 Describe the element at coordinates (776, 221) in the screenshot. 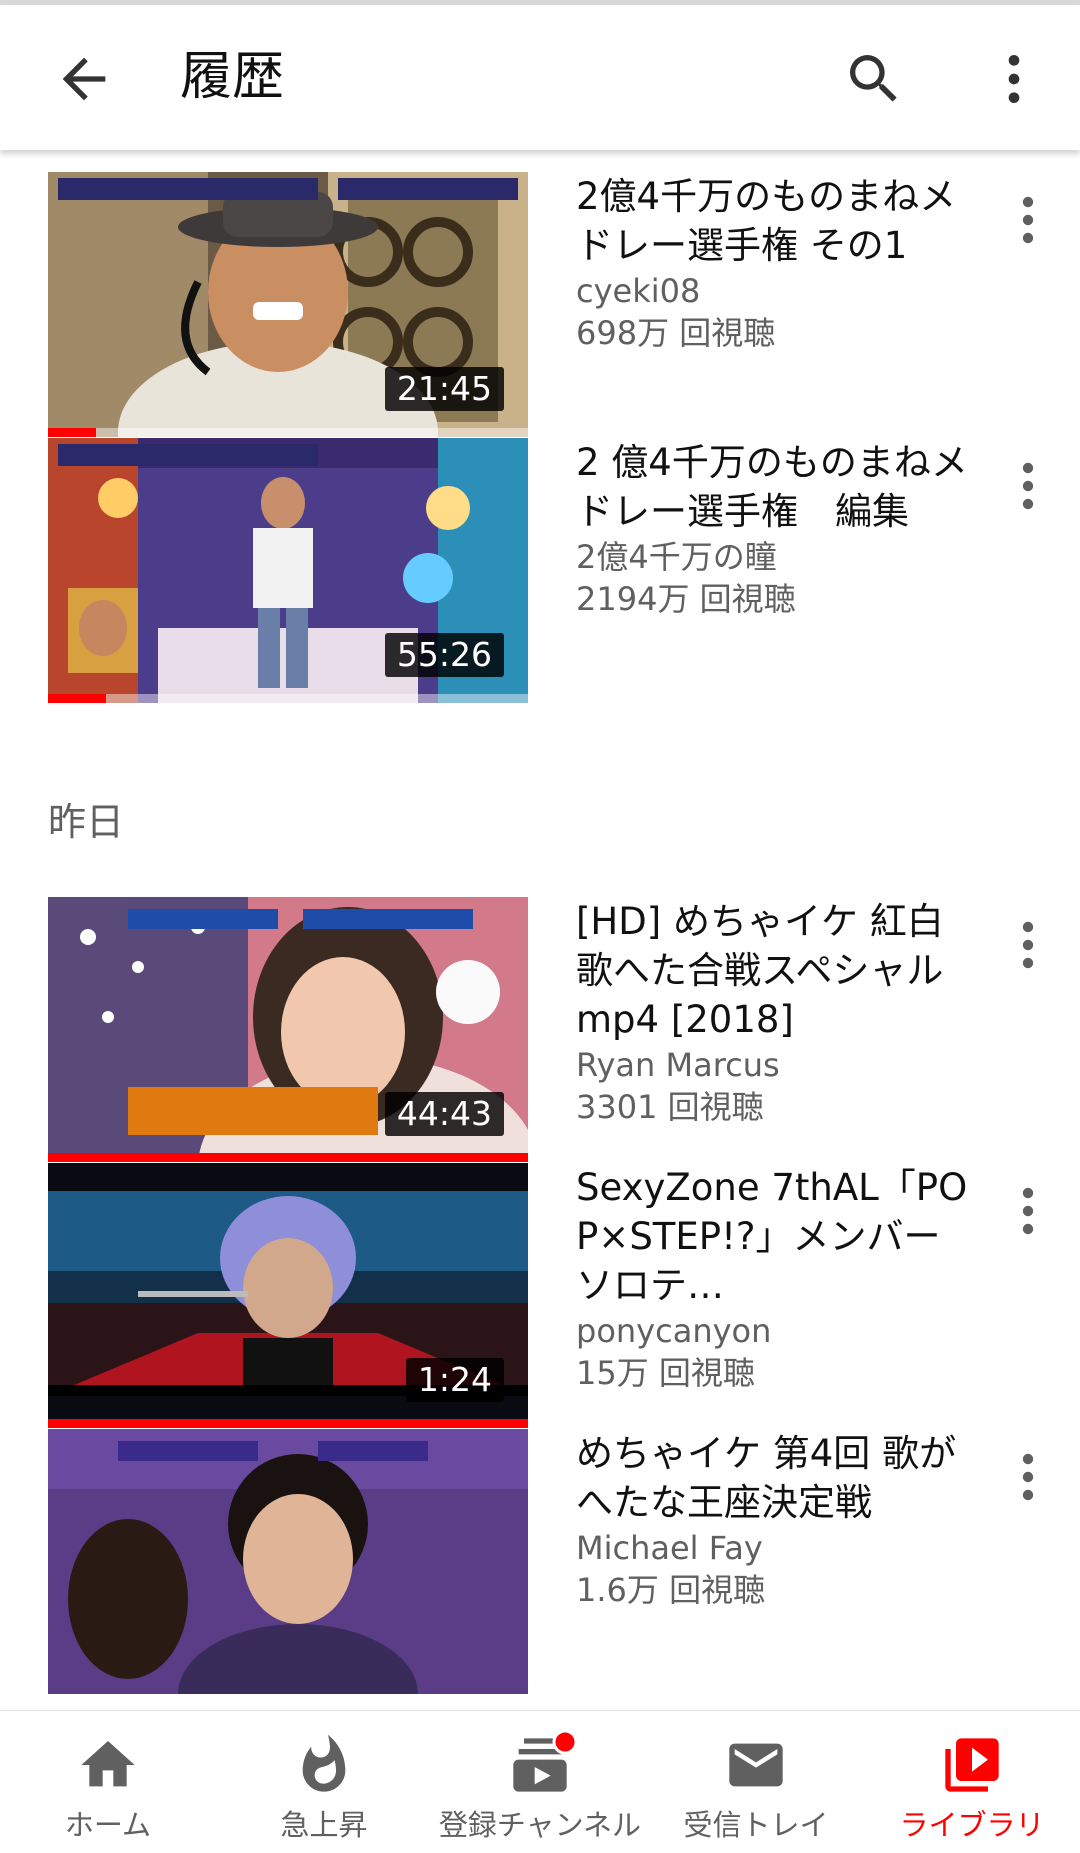

I see `video-title: 2億4千万のものまねメドレー選手権 その1` at that location.